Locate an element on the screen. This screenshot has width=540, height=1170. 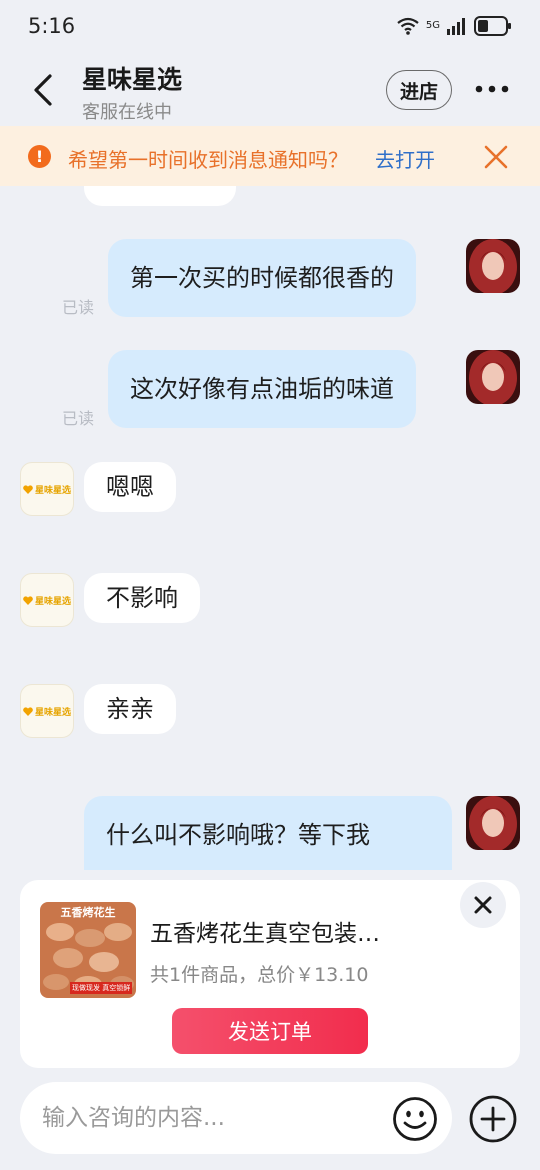
signal-icon is located at coordinates (456, 26).